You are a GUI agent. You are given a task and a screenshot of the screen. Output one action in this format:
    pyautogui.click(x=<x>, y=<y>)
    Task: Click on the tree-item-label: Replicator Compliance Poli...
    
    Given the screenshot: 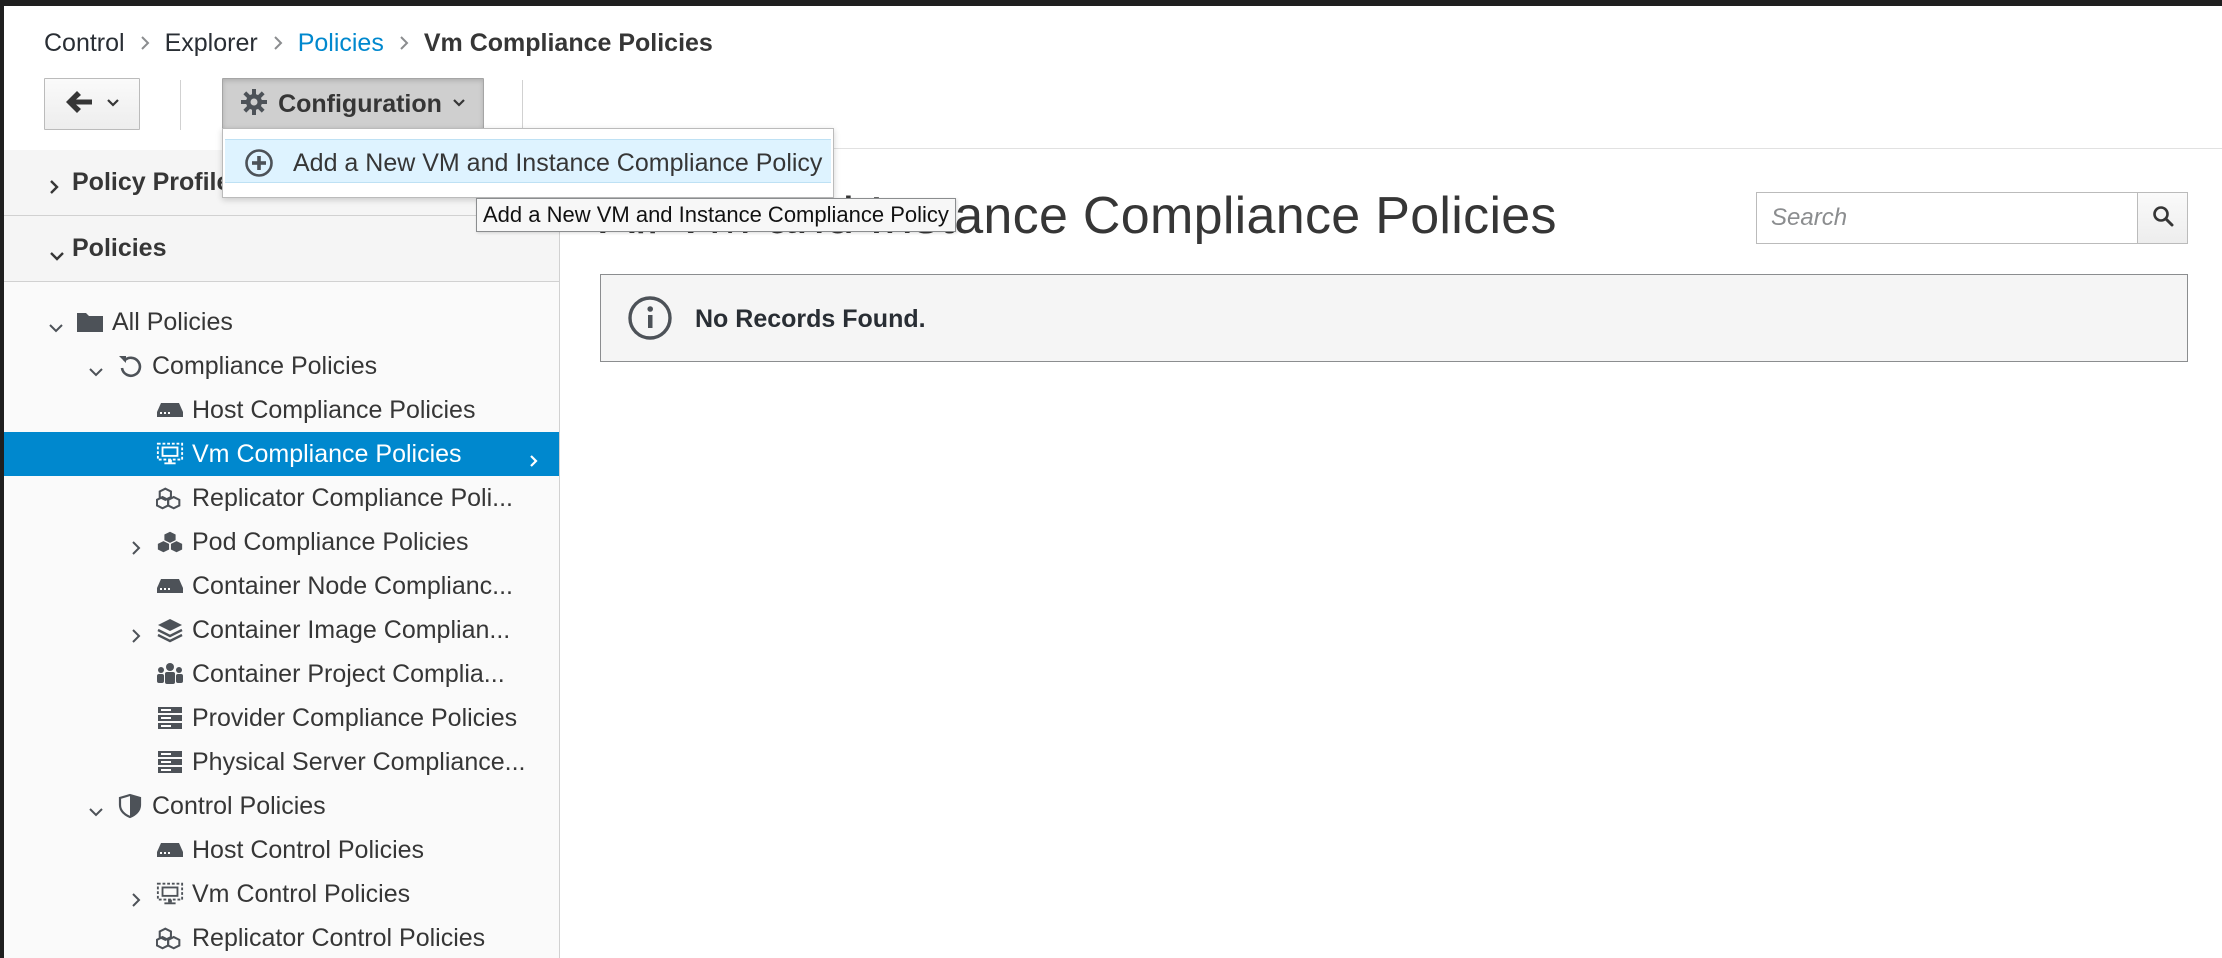 What is the action you would take?
    pyautogui.click(x=352, y=498)
    